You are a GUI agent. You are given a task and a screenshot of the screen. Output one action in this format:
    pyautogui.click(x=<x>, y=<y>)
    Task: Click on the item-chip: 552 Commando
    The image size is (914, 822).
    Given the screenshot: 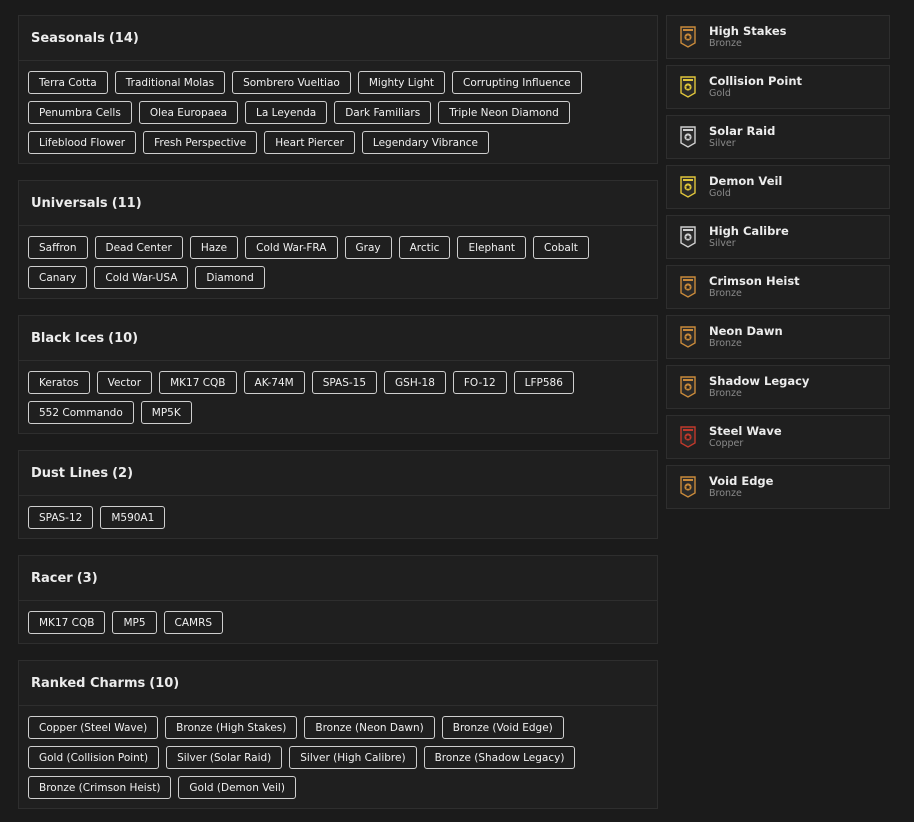 What is the action you would take?
    pyautogui.click(x=81, y=412)
    